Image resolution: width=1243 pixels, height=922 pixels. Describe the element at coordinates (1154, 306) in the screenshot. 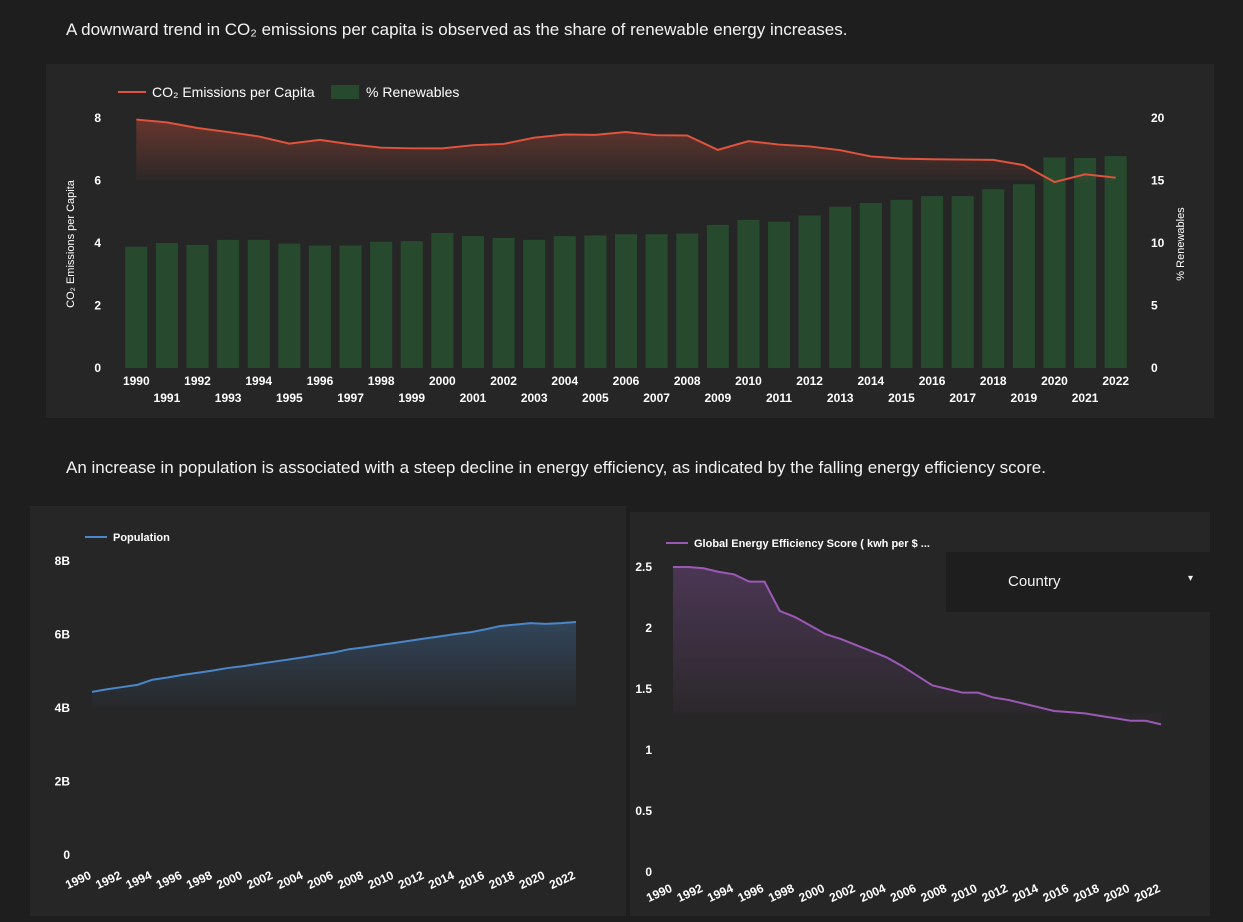

I see `y-right-tick-label: 5` at that location.